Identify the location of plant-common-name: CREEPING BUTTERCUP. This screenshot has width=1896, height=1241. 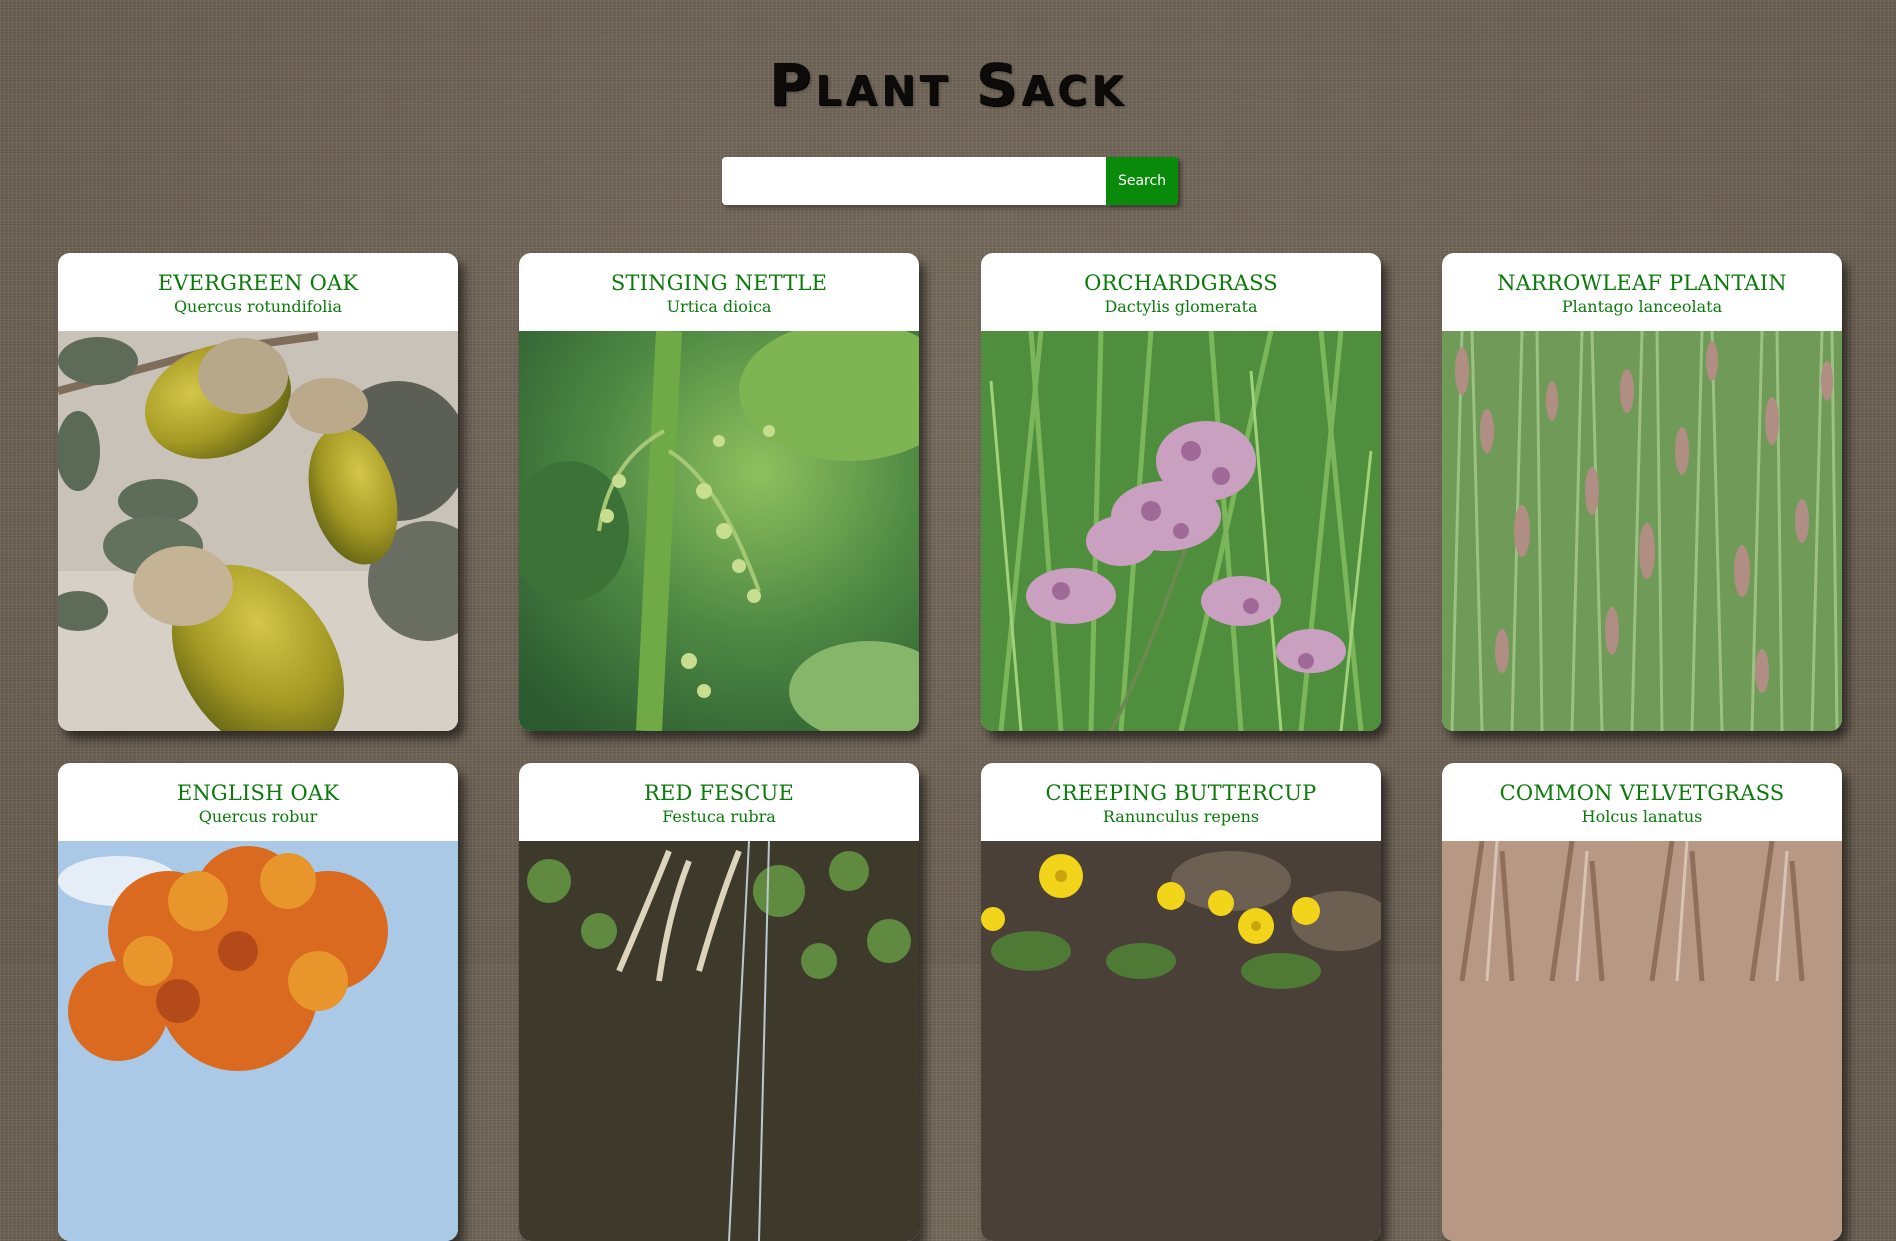
(1181, 793).